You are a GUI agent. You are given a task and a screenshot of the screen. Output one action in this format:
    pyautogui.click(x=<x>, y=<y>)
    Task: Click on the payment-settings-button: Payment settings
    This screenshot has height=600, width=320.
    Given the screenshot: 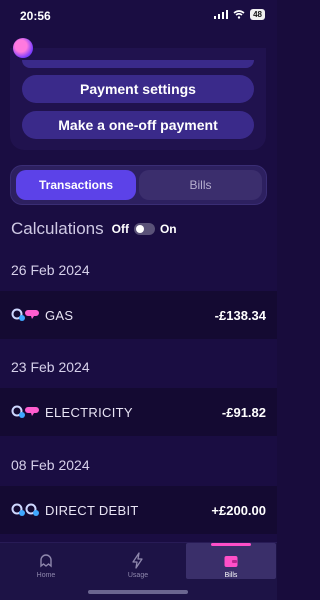 What is the action you would take?
    pyautogui.click(x=138, y=89)
    